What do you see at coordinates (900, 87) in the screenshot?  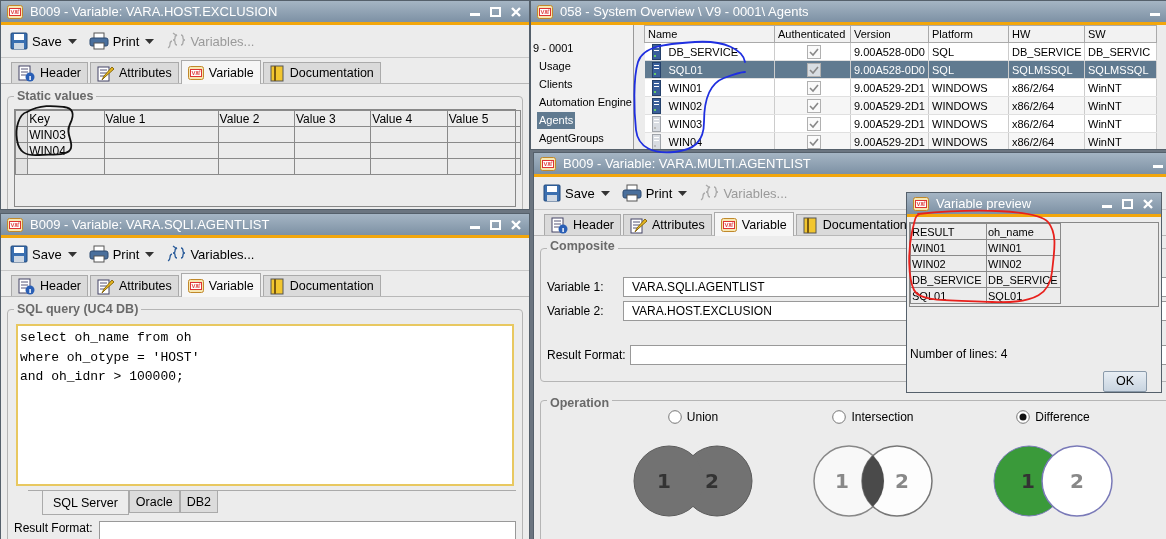 I see `agent-row: WIN01 9.00A529-2D1 WINDOWS x86/2/64 WinNT` at bounding box center [900, 87].